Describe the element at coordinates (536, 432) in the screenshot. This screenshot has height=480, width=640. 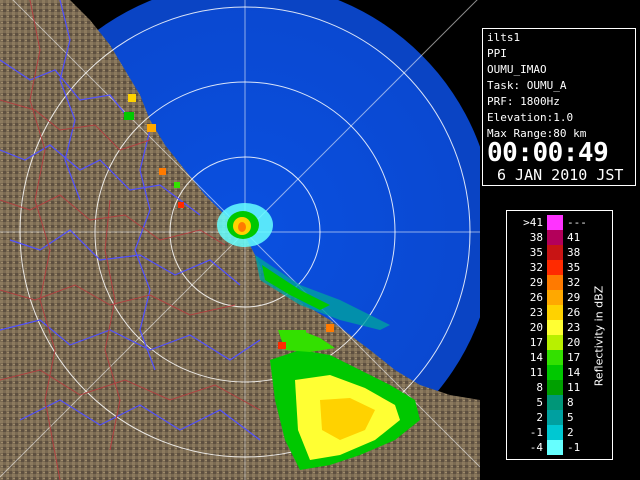
I see `legend-low-value: -1` at that location.